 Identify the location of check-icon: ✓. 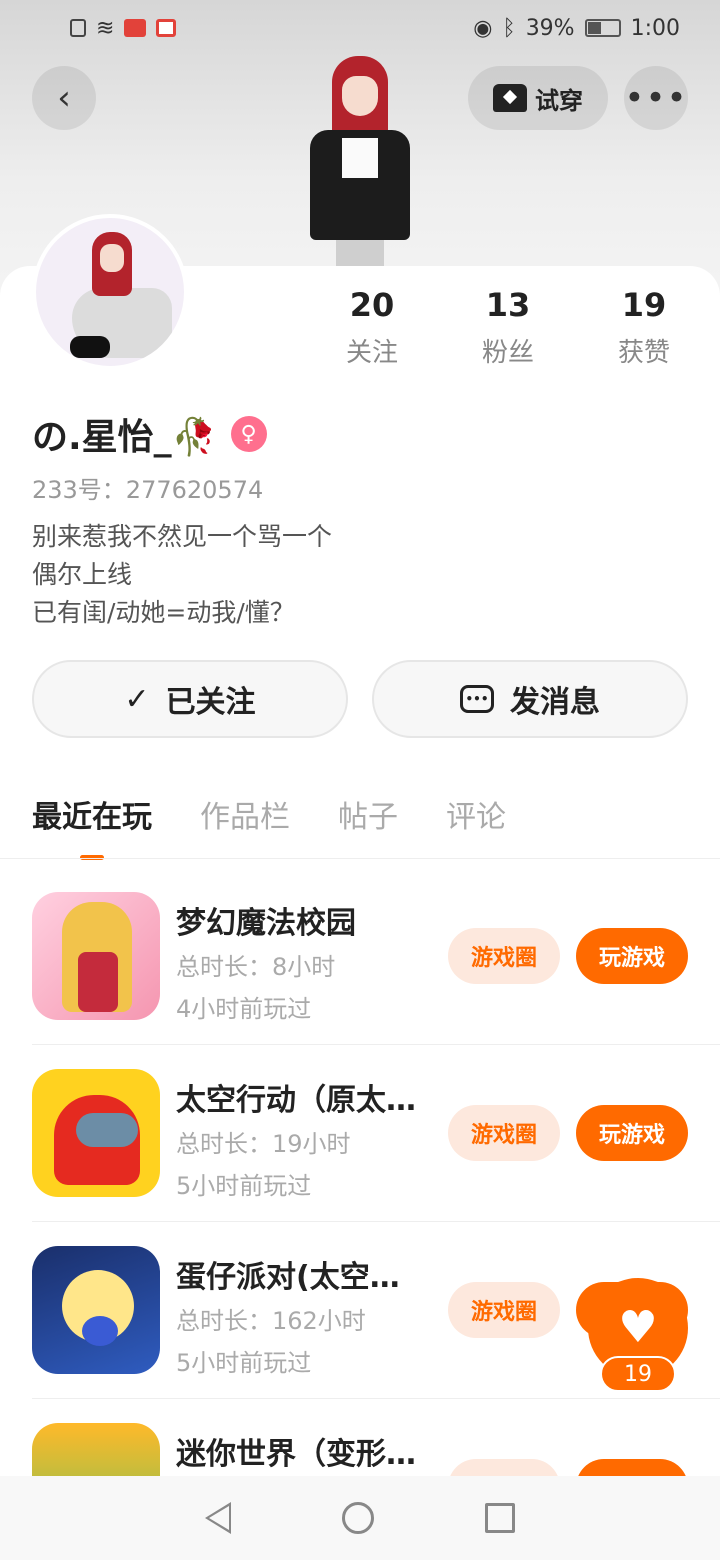
(137, 699).